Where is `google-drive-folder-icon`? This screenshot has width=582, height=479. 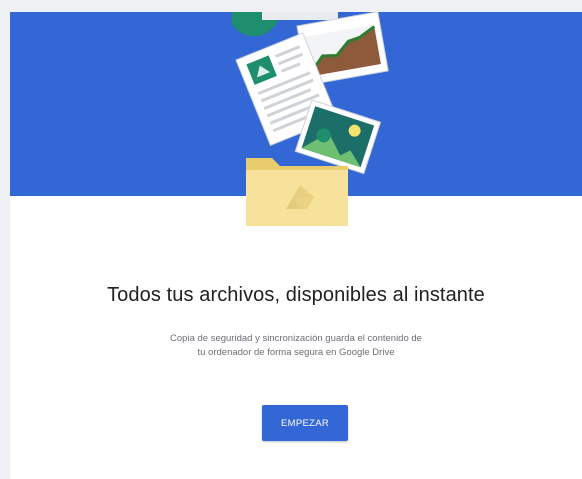 google-drive-folder-icon is located at coordinates (297, 192).